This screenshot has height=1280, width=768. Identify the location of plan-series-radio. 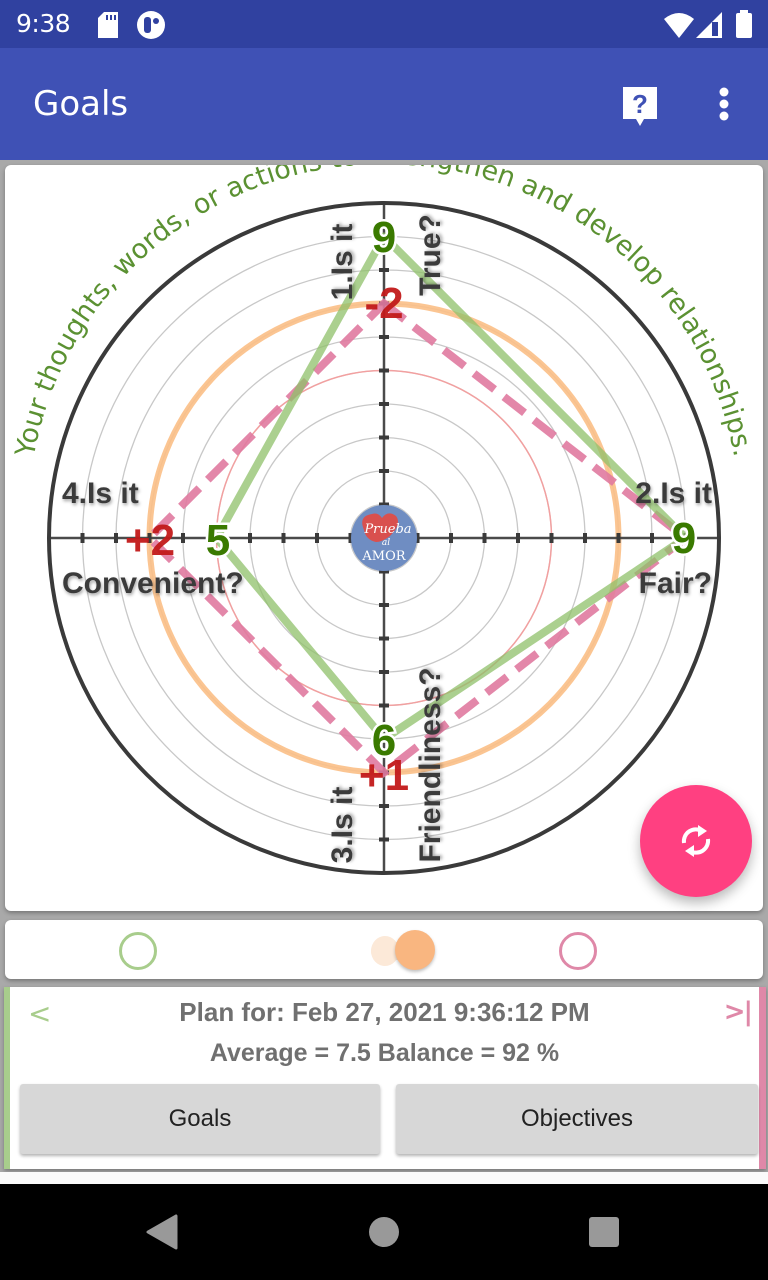
(578, 951).